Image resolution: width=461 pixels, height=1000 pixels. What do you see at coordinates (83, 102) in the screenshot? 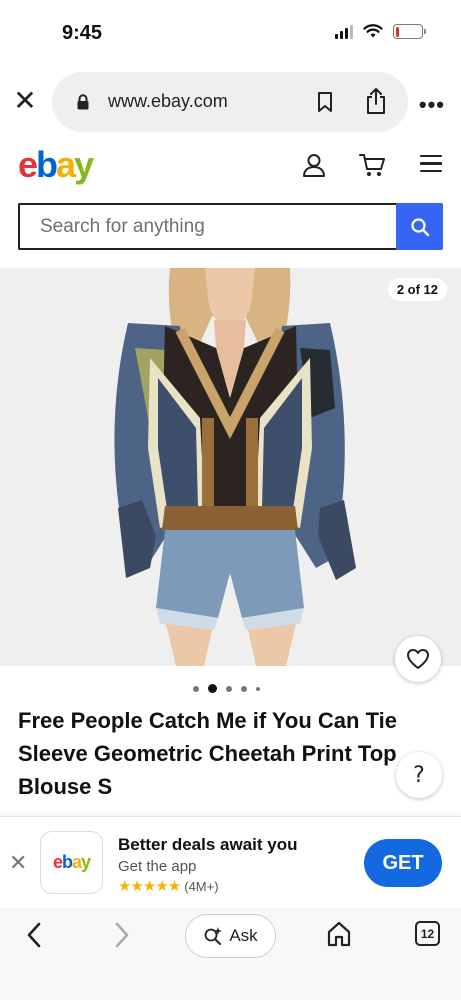
I see `lock-icon` at bounding box center [83, 102].